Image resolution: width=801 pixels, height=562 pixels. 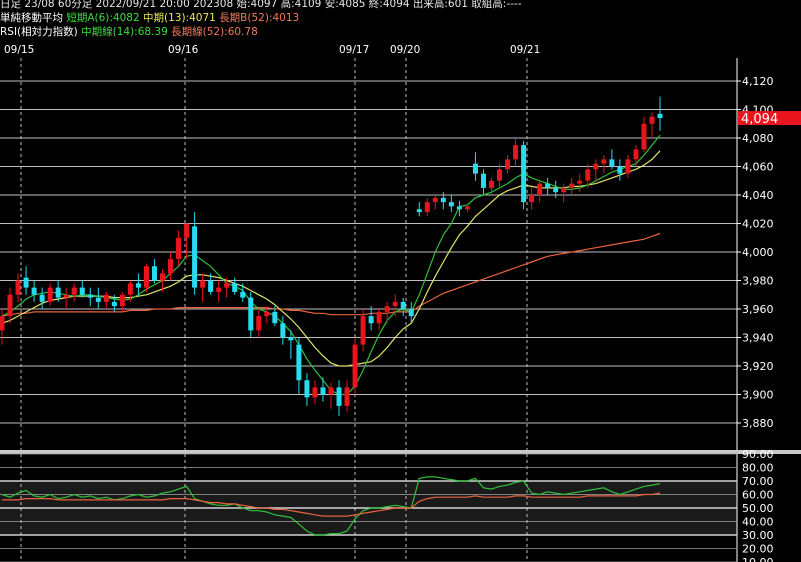 What do you see at coordinates (758, 138) in the screenshot?
I see `price-tick-label: 4,080` at bounding box center [758, 138].